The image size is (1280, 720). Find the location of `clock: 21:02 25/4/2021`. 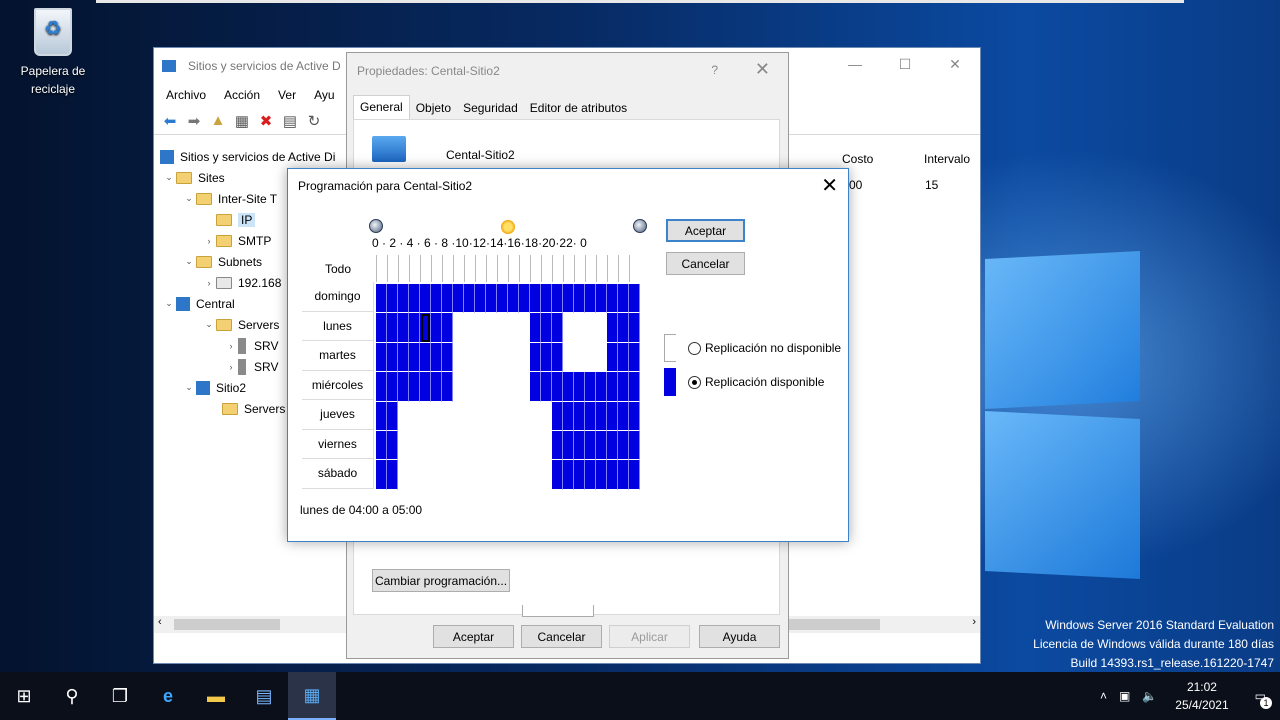

clock: 21:02 25/4/2021 is located at coordinates (1201, 696).